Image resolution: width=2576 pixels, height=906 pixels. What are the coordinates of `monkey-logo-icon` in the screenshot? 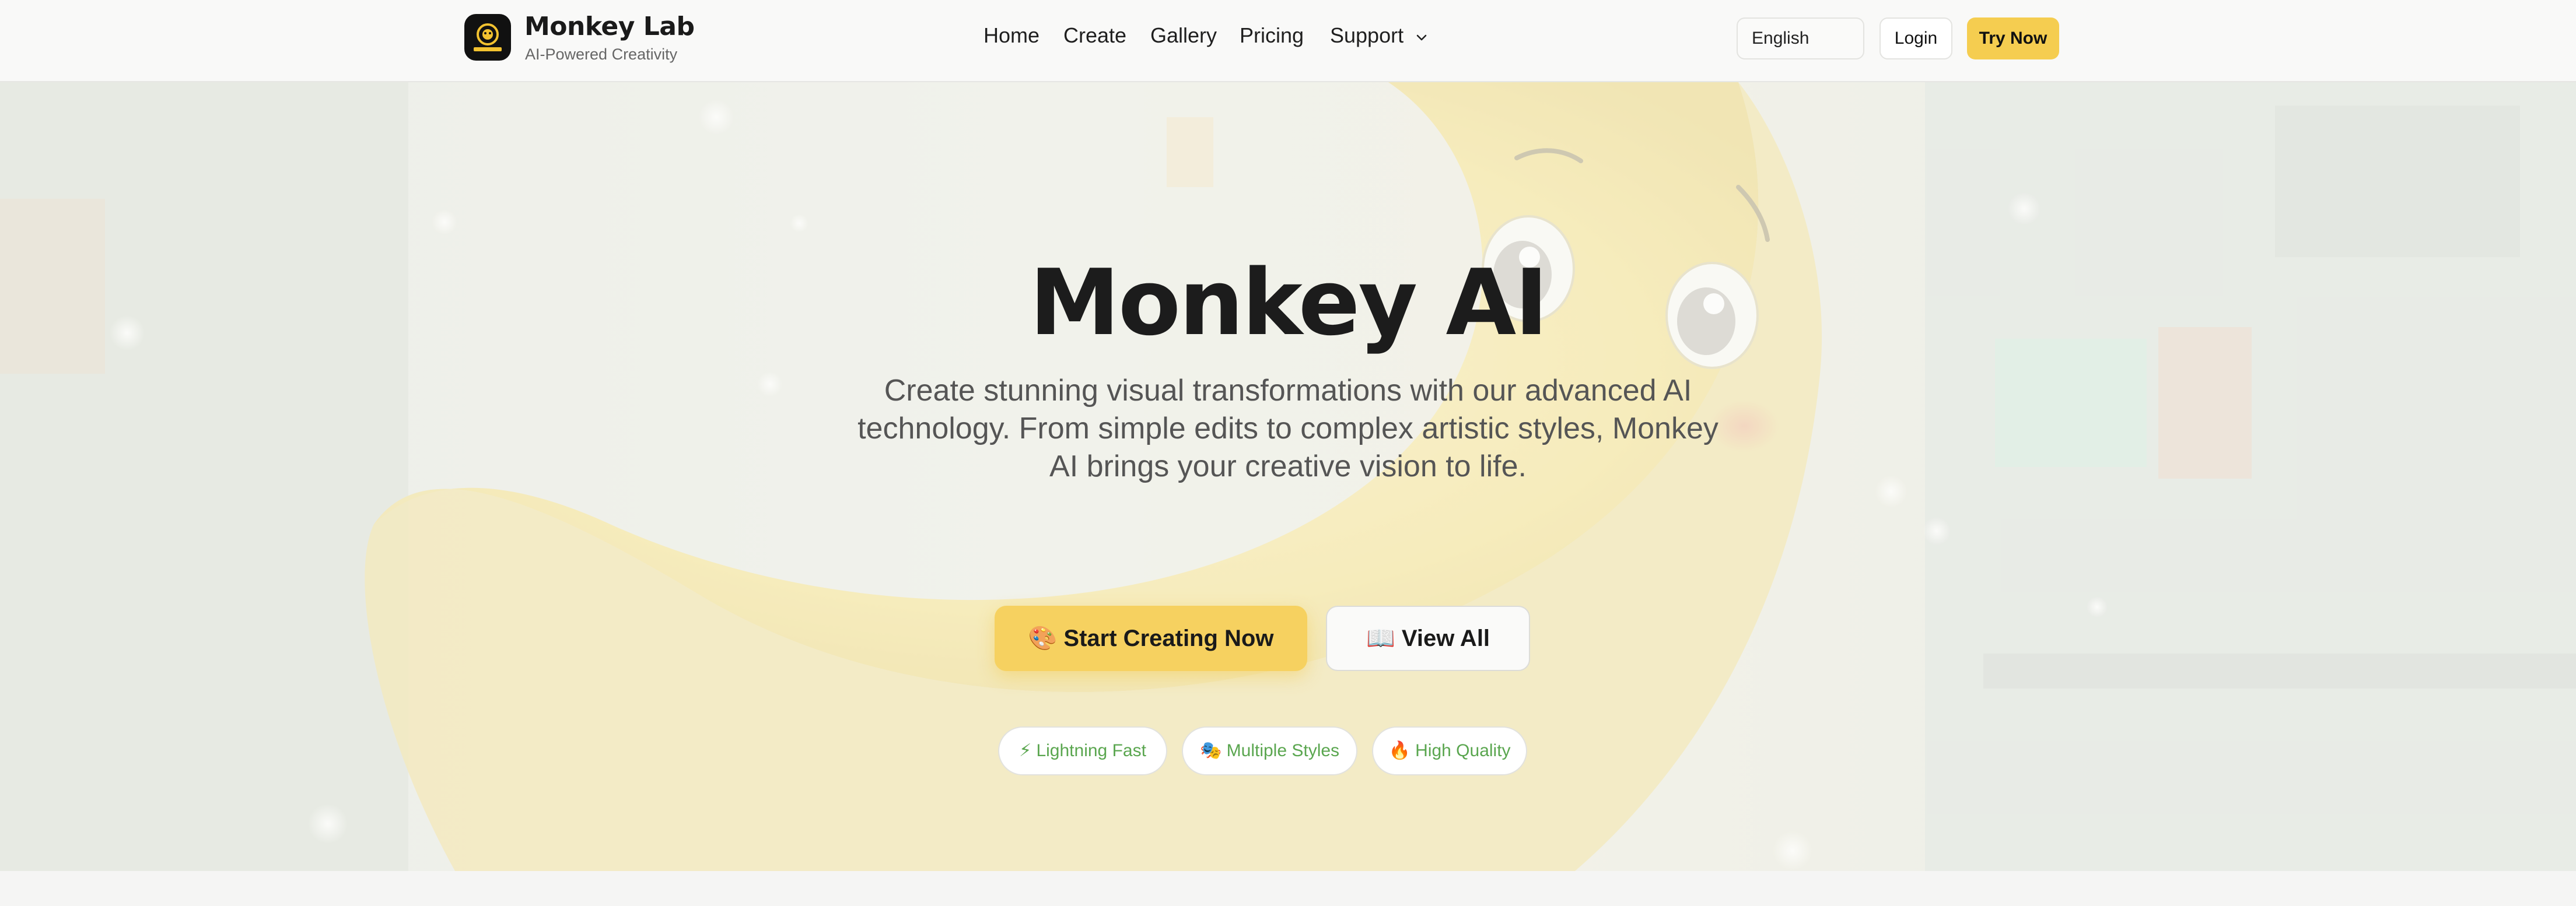 It's located at (487, 37).